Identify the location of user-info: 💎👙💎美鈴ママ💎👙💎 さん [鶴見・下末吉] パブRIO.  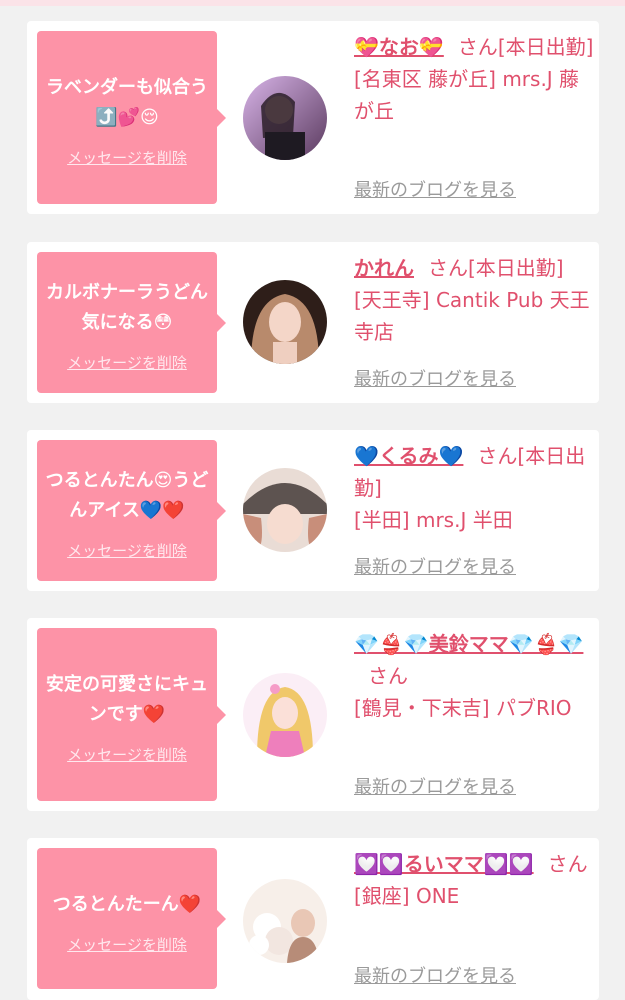
(474, 676).